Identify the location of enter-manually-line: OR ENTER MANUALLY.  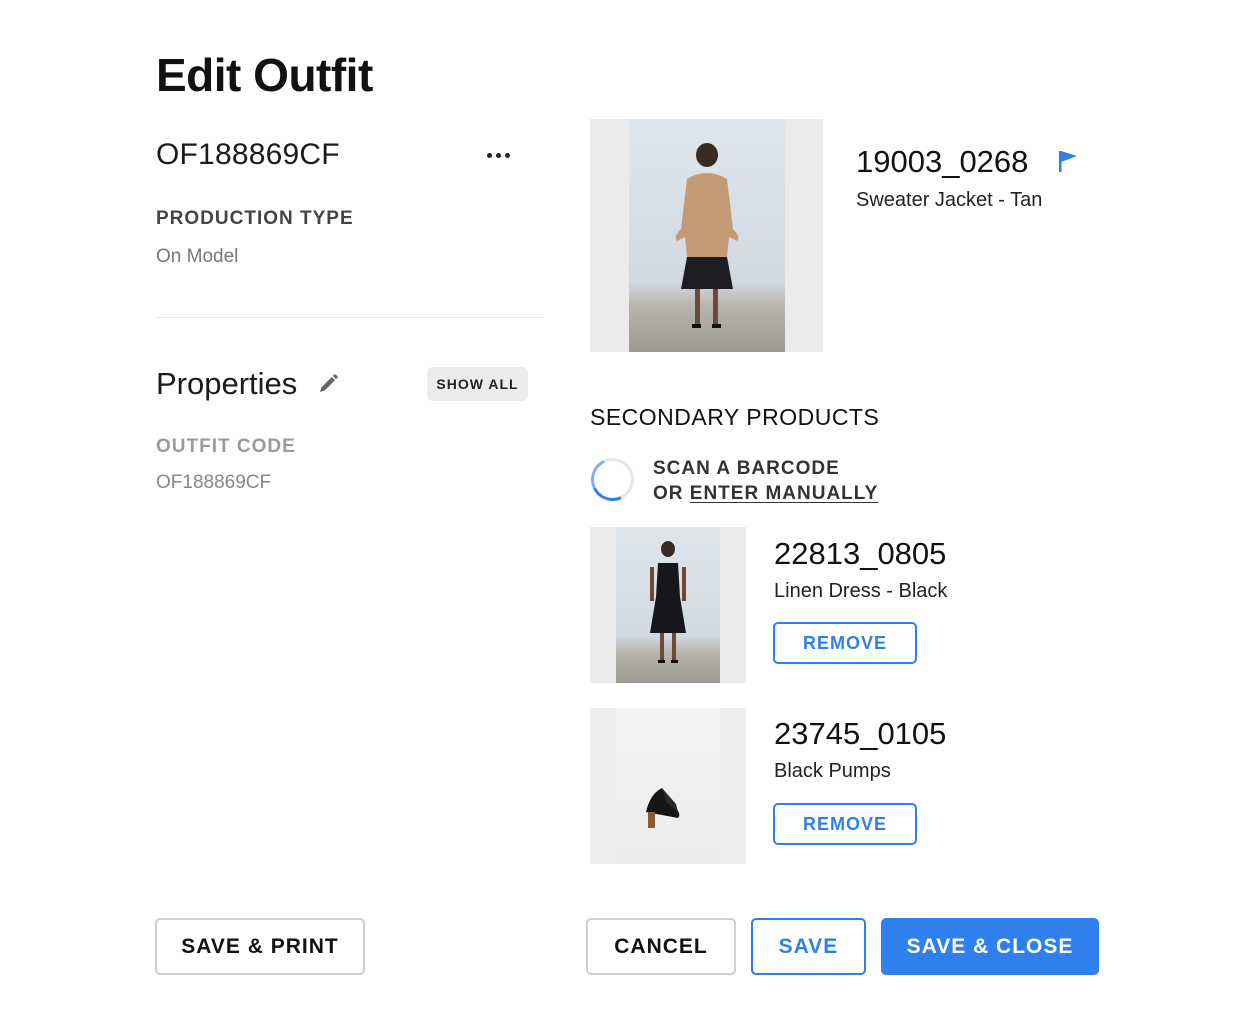
(765, 493).